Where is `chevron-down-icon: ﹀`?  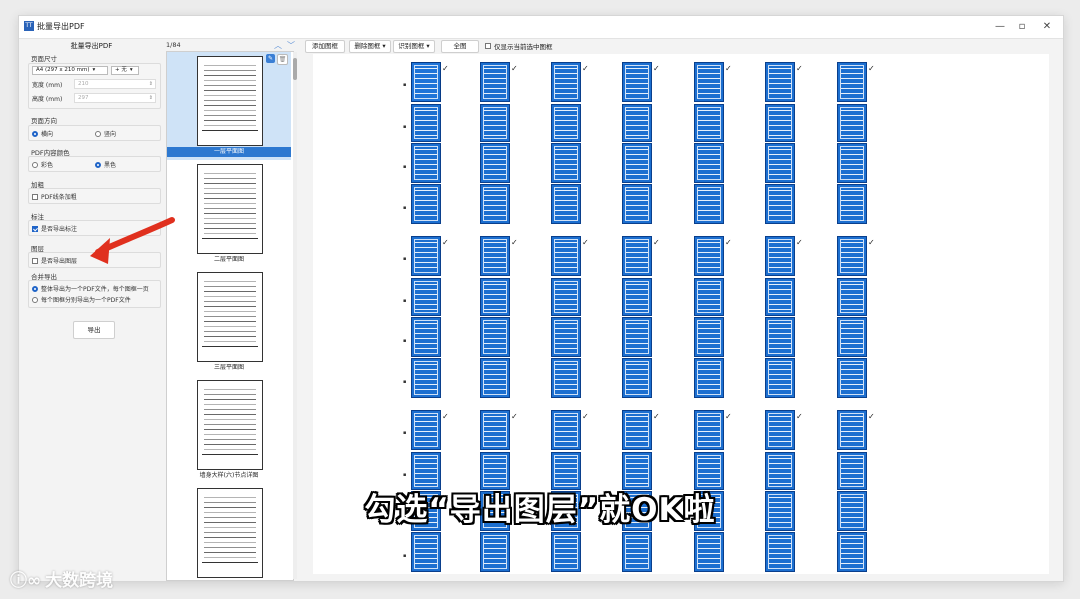 chevron-down-icon: ﹀ is located at coordinates (291, 45).